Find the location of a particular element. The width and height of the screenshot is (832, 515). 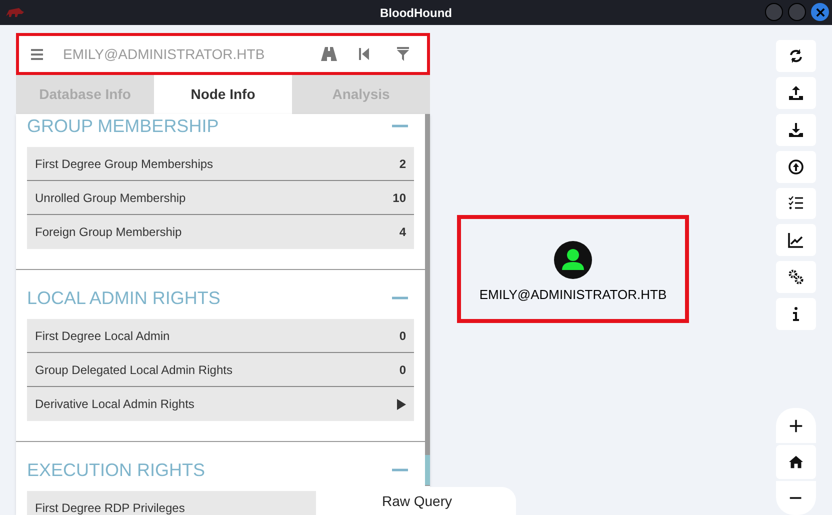

section-heading: GROUP MEMBERSHIP is located at coordinates (123, 126).